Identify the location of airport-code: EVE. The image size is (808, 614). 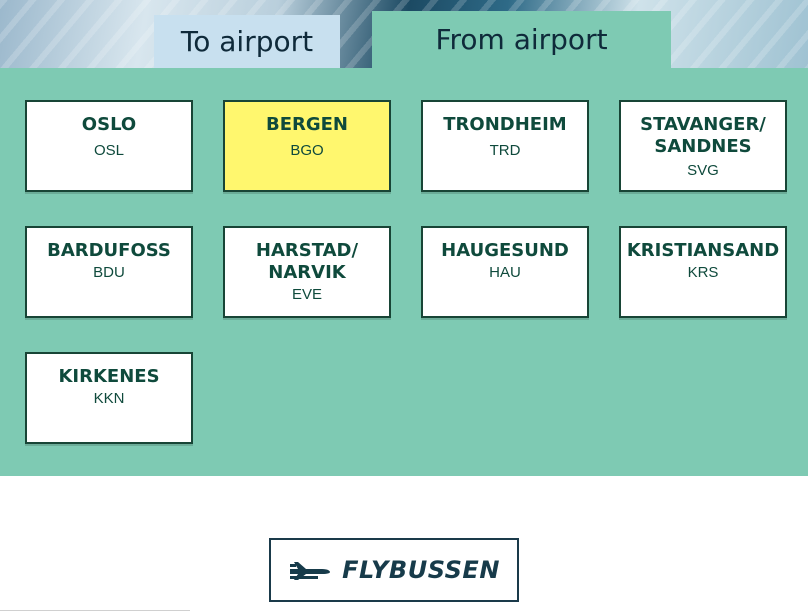
(306, 294).